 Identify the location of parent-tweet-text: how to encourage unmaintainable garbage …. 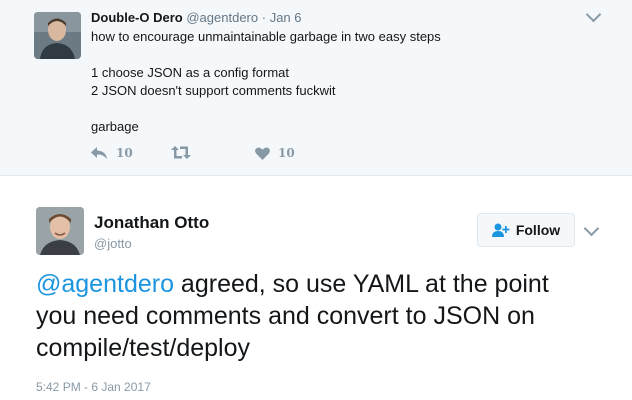
(266, 82).